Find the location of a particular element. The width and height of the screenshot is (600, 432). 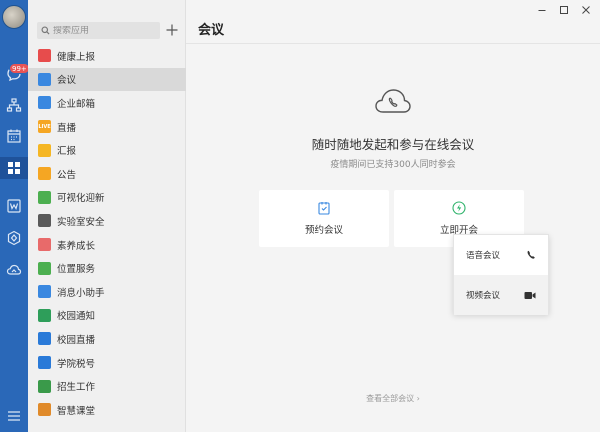

menu-icon is located at coordinates (14, 416).